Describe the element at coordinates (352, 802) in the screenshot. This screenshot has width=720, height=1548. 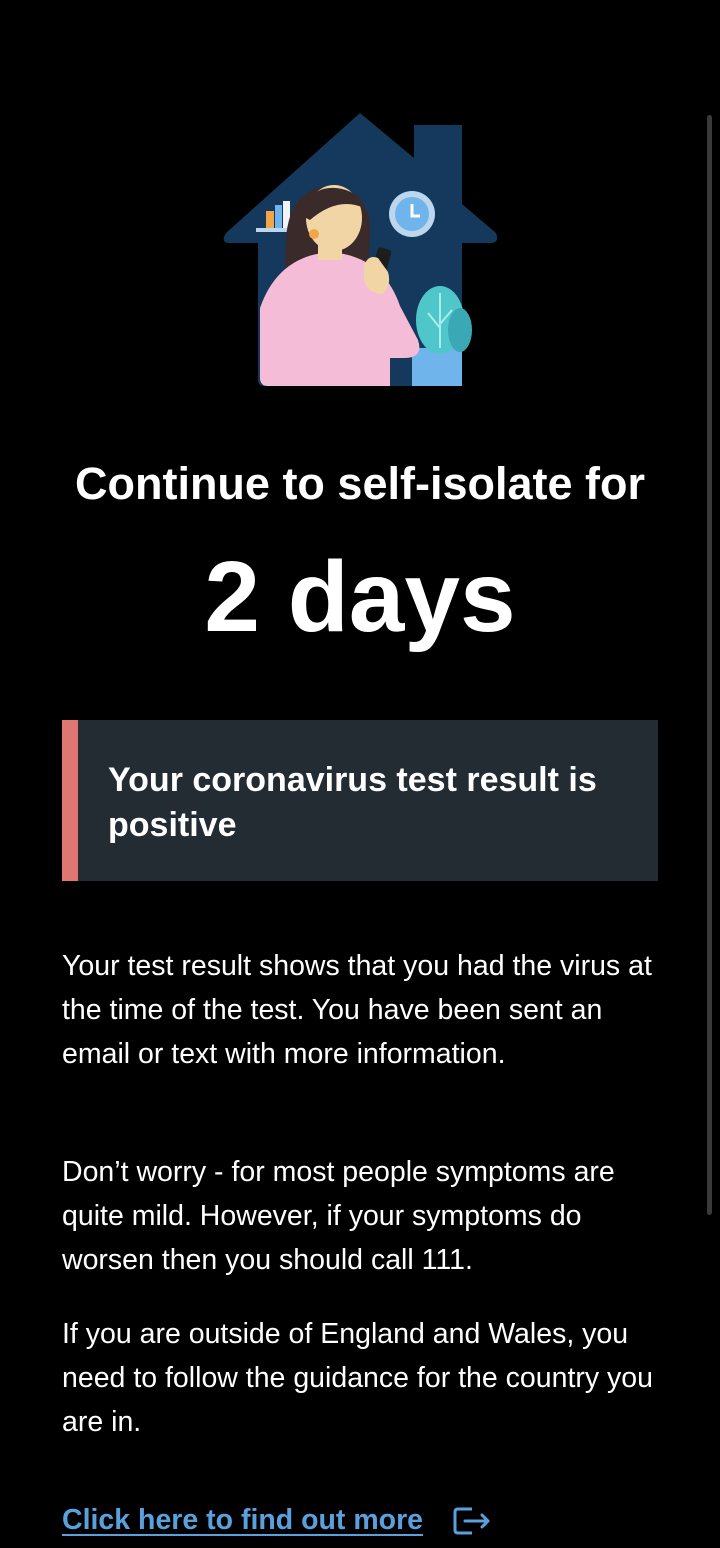
I see `test-result-message: Your coronavirus test result is positive` at that location.